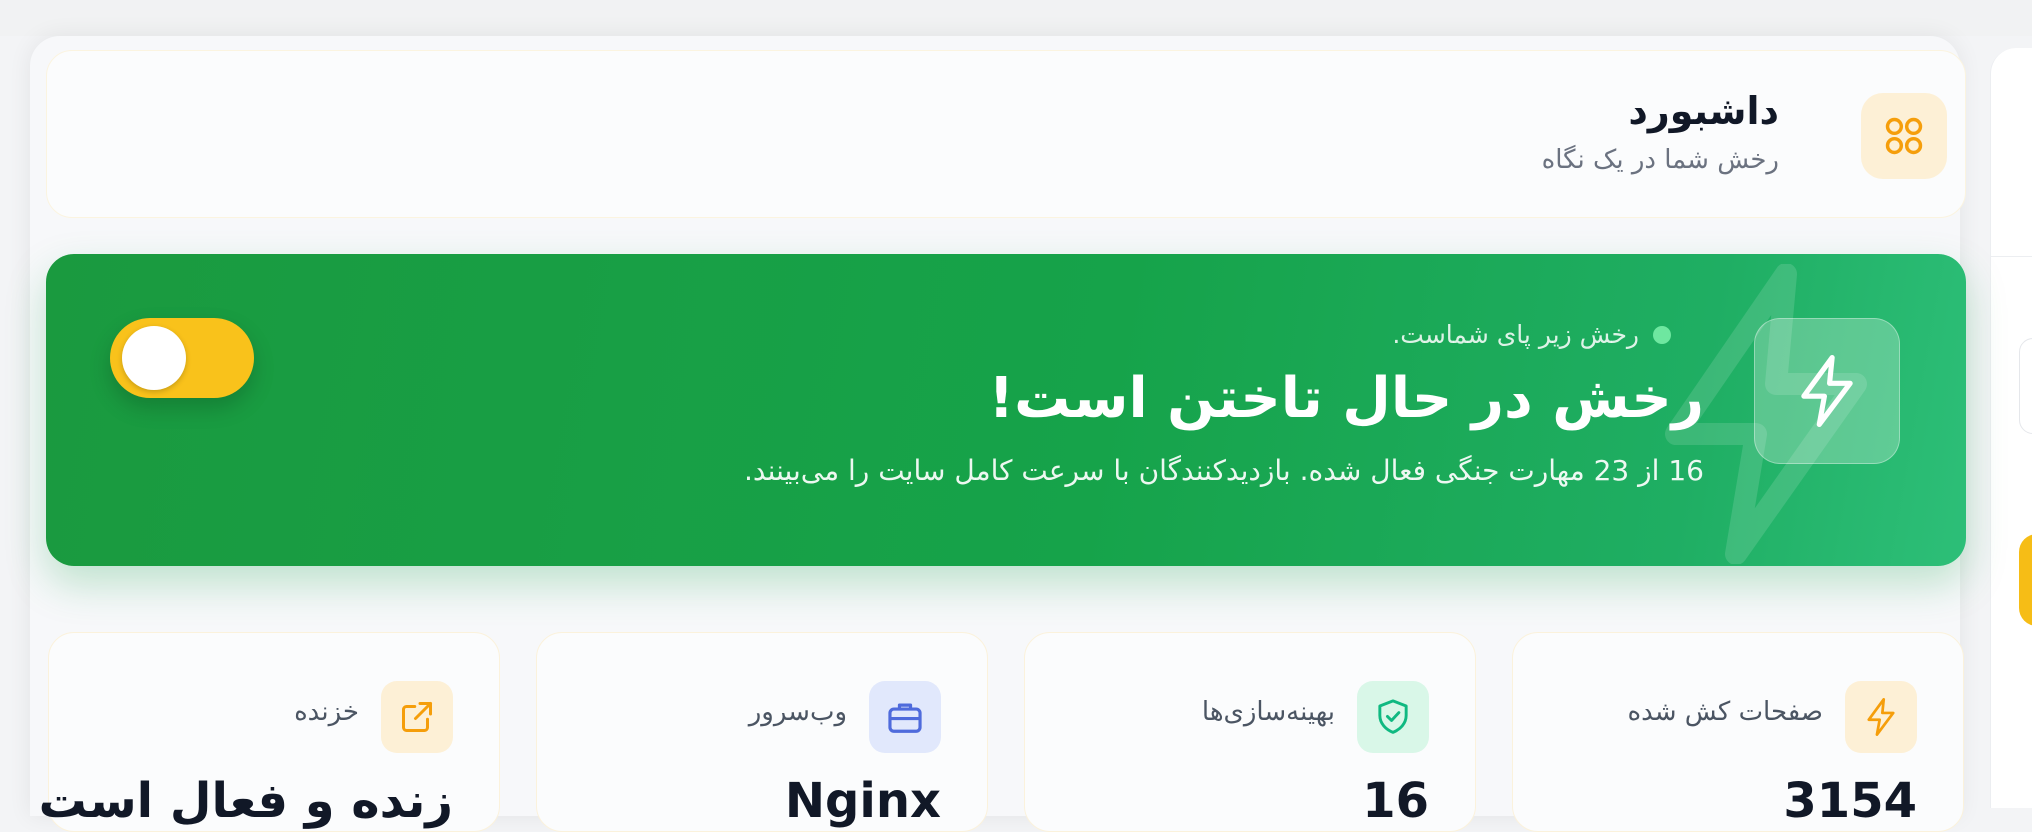 The image size is (2032, 832). What do you see at coordinates (1016, 18) in the screenshot?
I see `top-strip` at bounding box center [1016, 18].